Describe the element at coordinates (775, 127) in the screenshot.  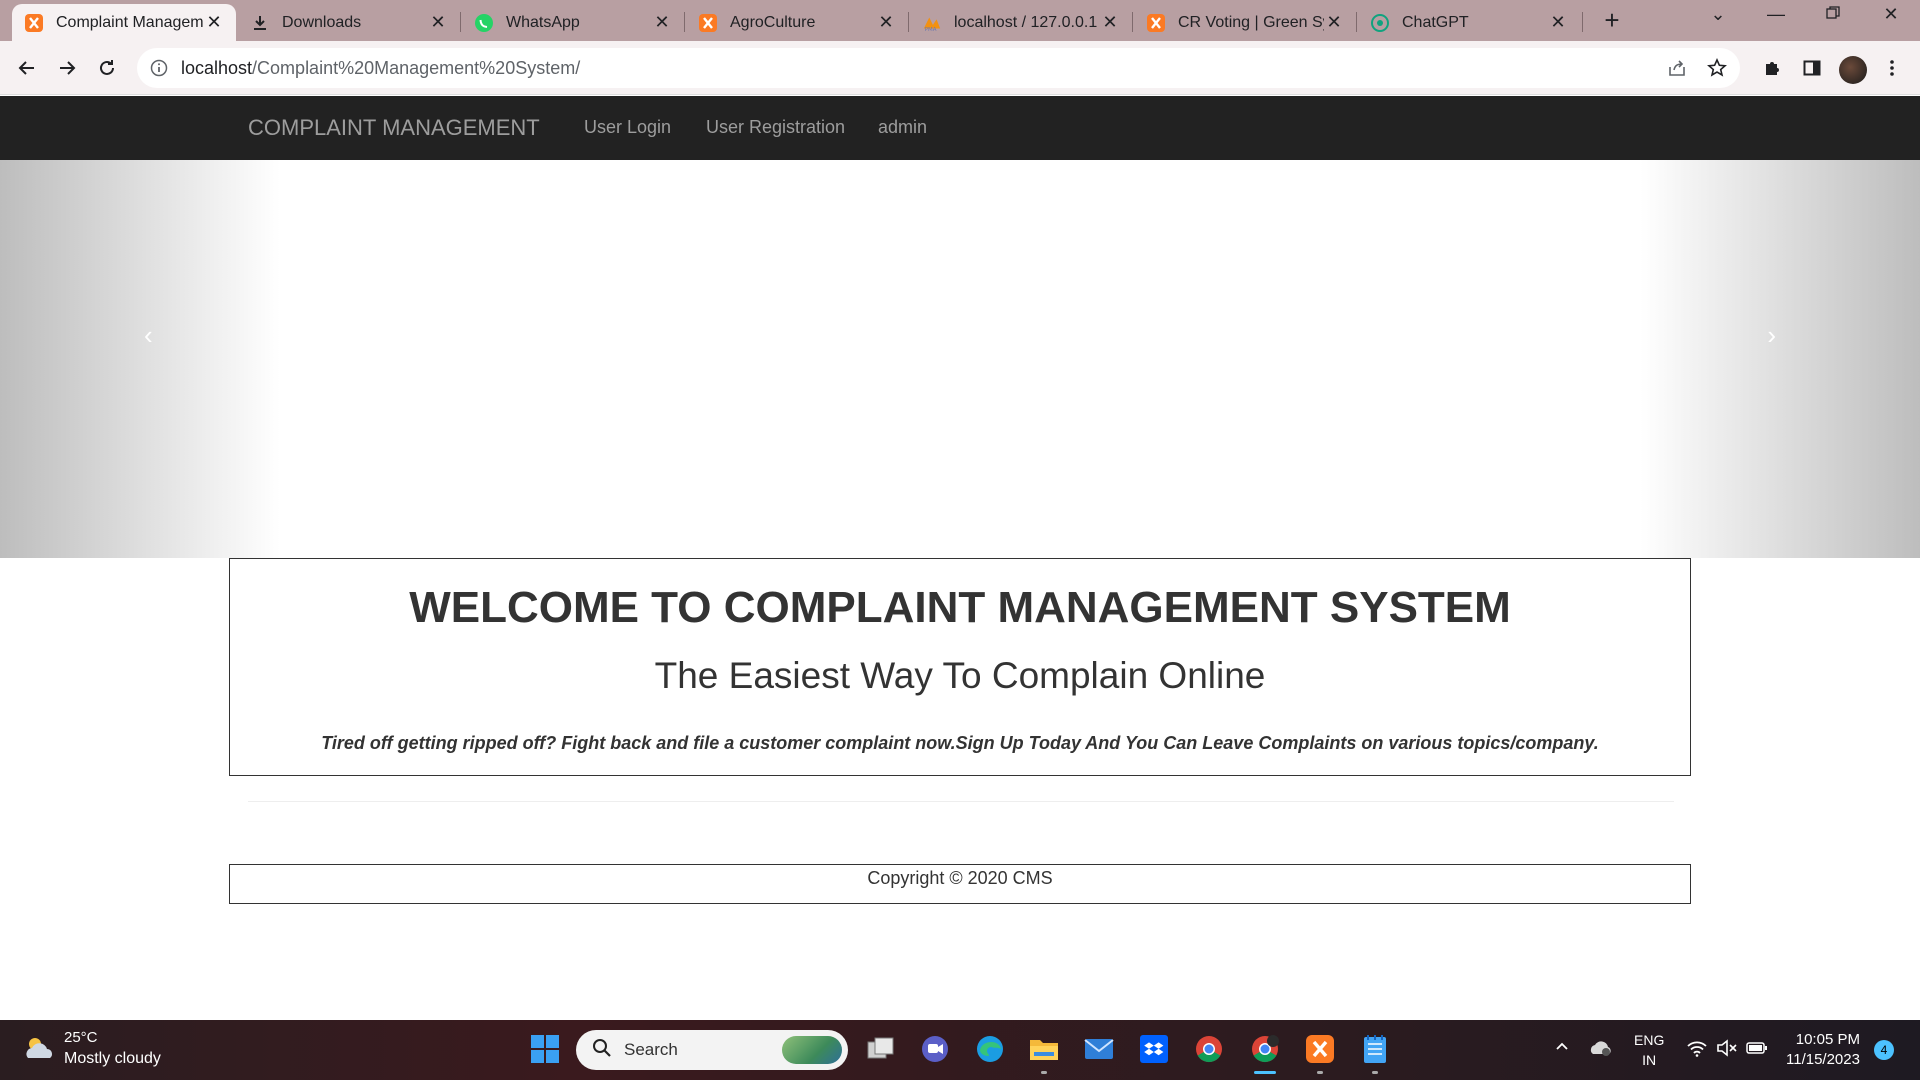
I see `nav-user-registration: User Registration` at that location.